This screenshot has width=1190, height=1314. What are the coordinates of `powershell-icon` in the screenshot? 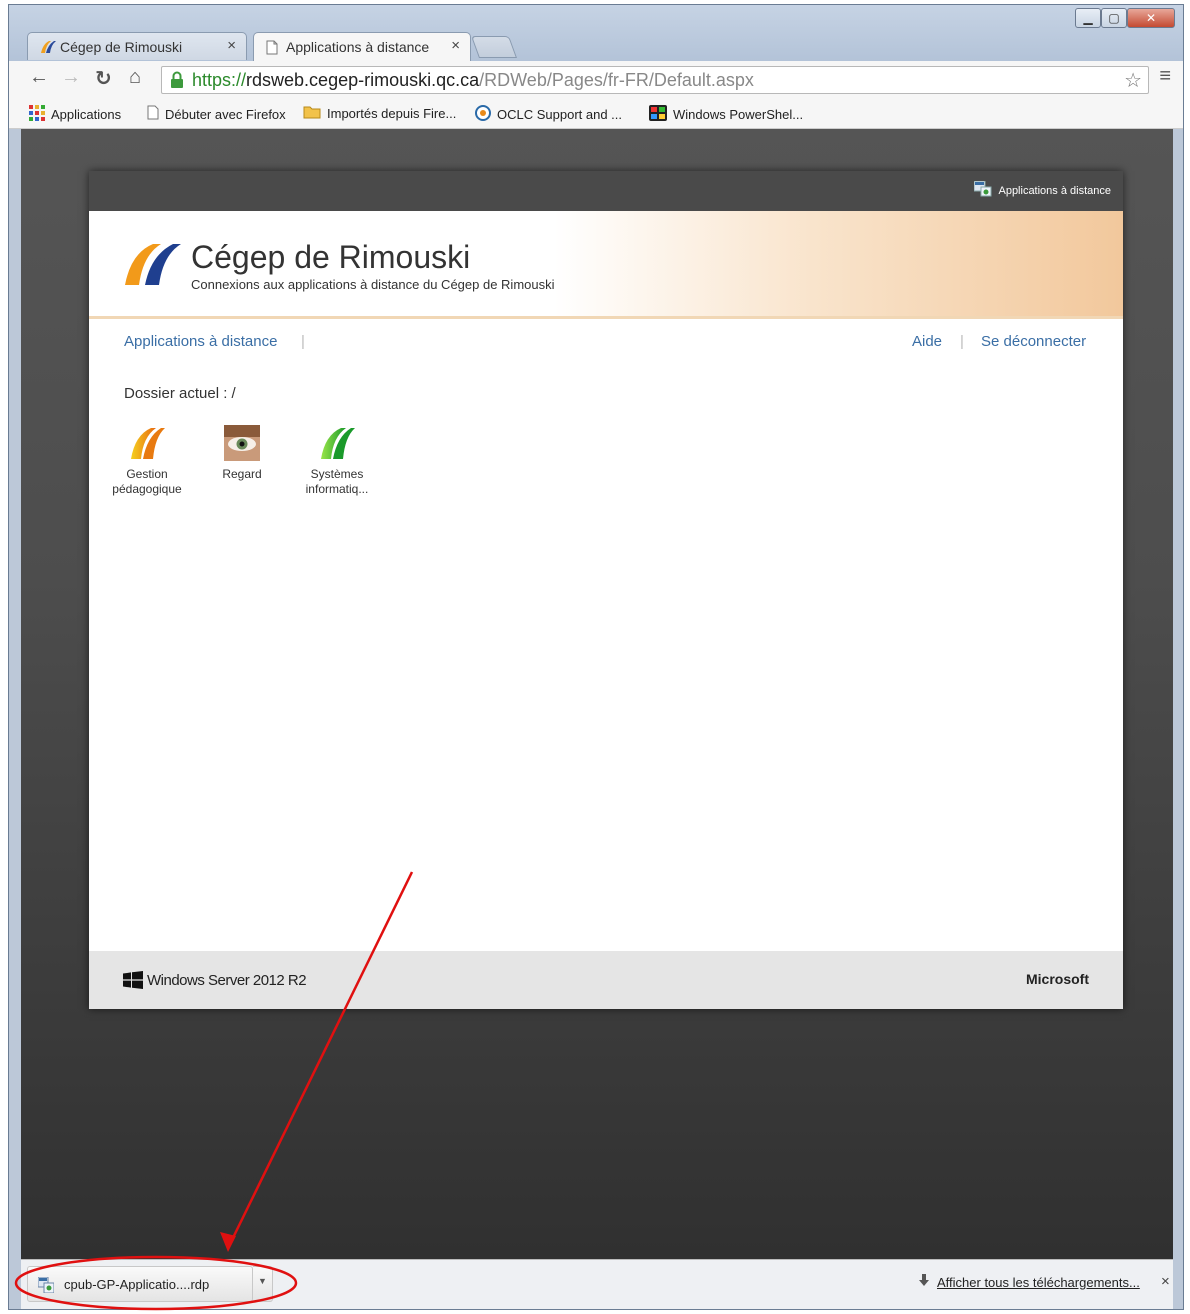 It's located at (658, 114).